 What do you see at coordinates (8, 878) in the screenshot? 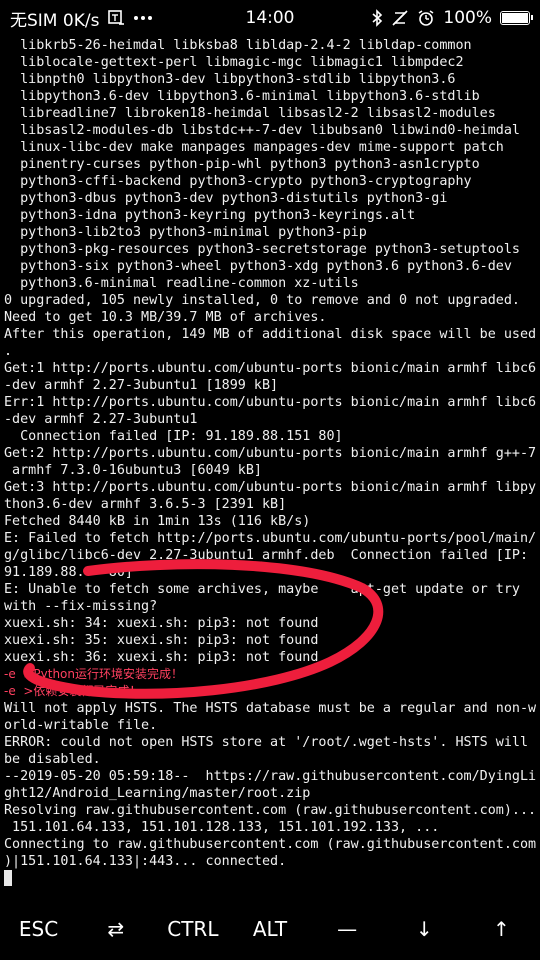
I see `terminal-cursor` at bounding box center [8, 878].